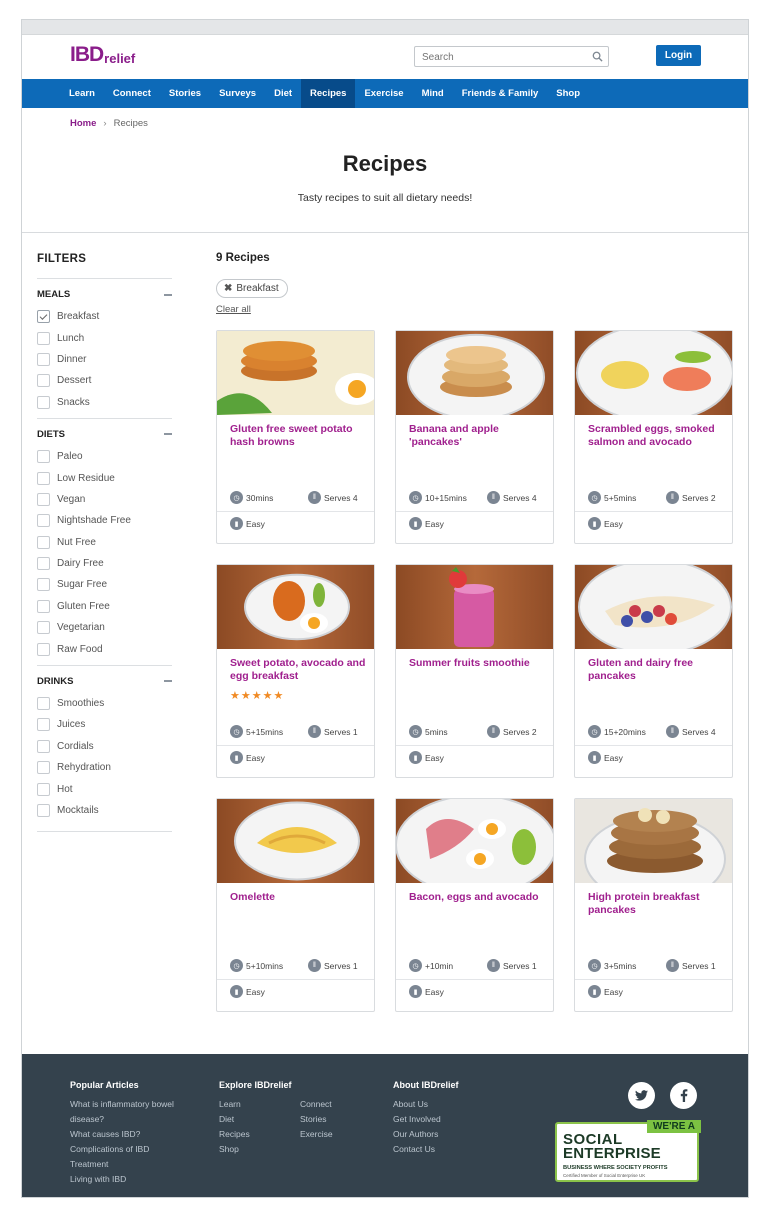 Image resolution: width=770 pixels, height=1222 pixels. What do you see at coordinates (478, 436) in the screenshot?
I see `recipe-title: Banana and apple 'pancakes'` at bounding box center [478, 436].